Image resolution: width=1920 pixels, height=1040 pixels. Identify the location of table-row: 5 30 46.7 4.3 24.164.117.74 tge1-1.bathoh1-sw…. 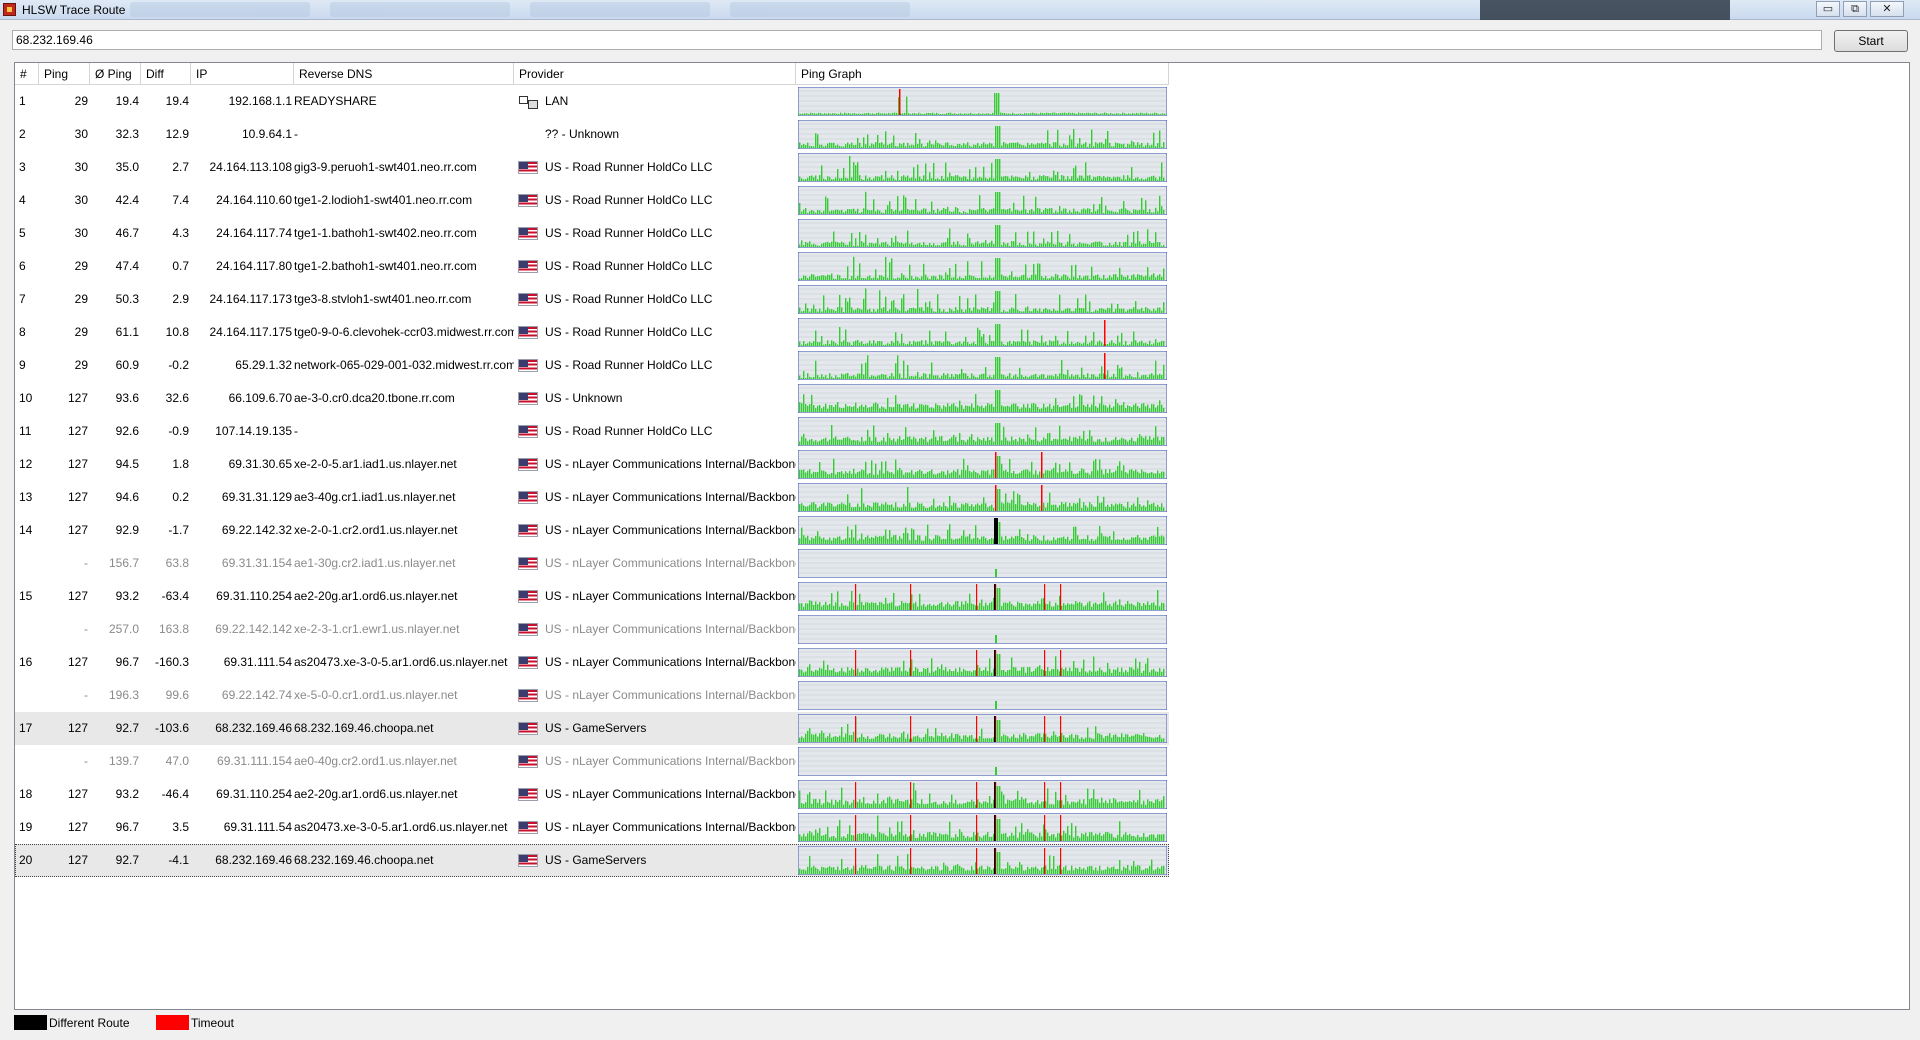
(592, 233).